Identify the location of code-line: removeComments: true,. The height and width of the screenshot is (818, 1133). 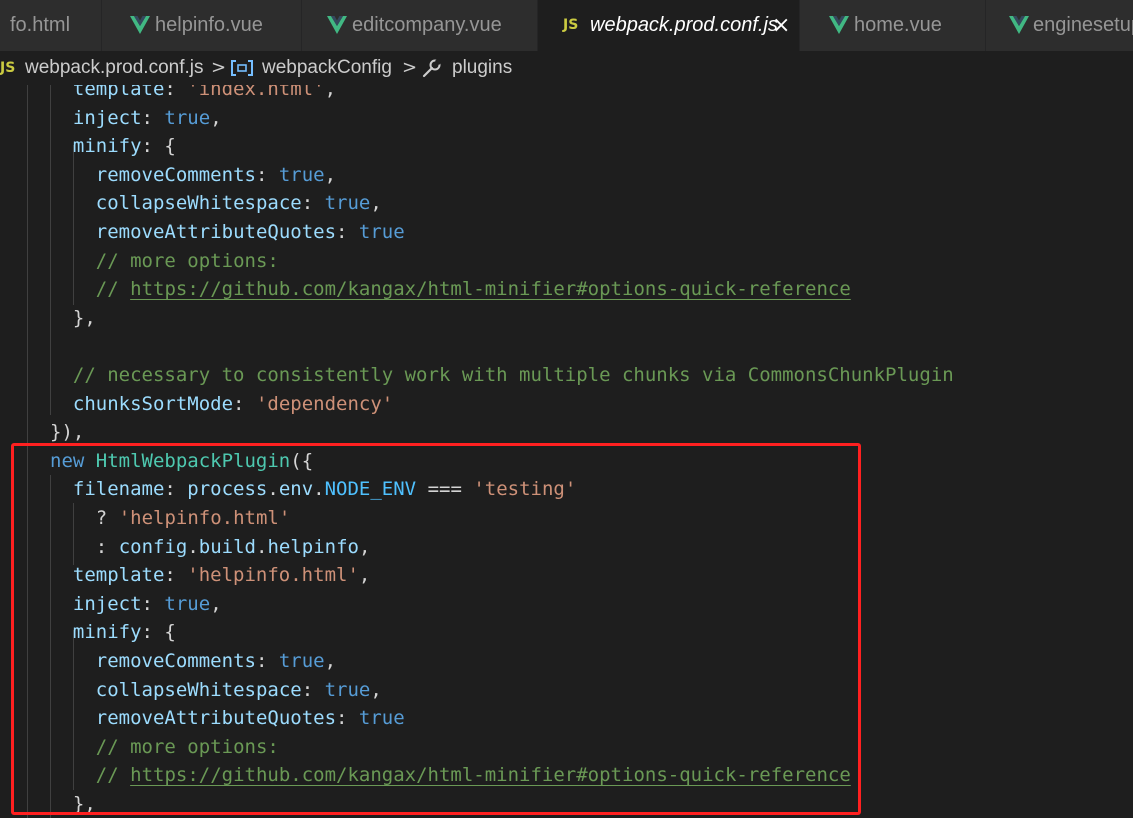
(216, 661).